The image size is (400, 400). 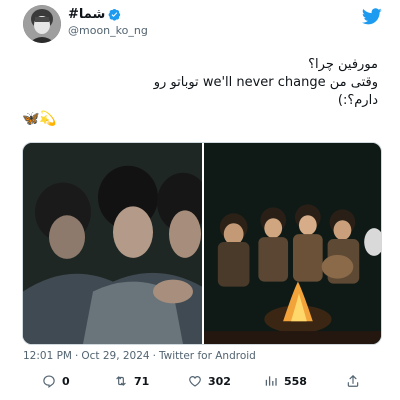 I want to click on view-count: 558, so click(x=295, y=381).